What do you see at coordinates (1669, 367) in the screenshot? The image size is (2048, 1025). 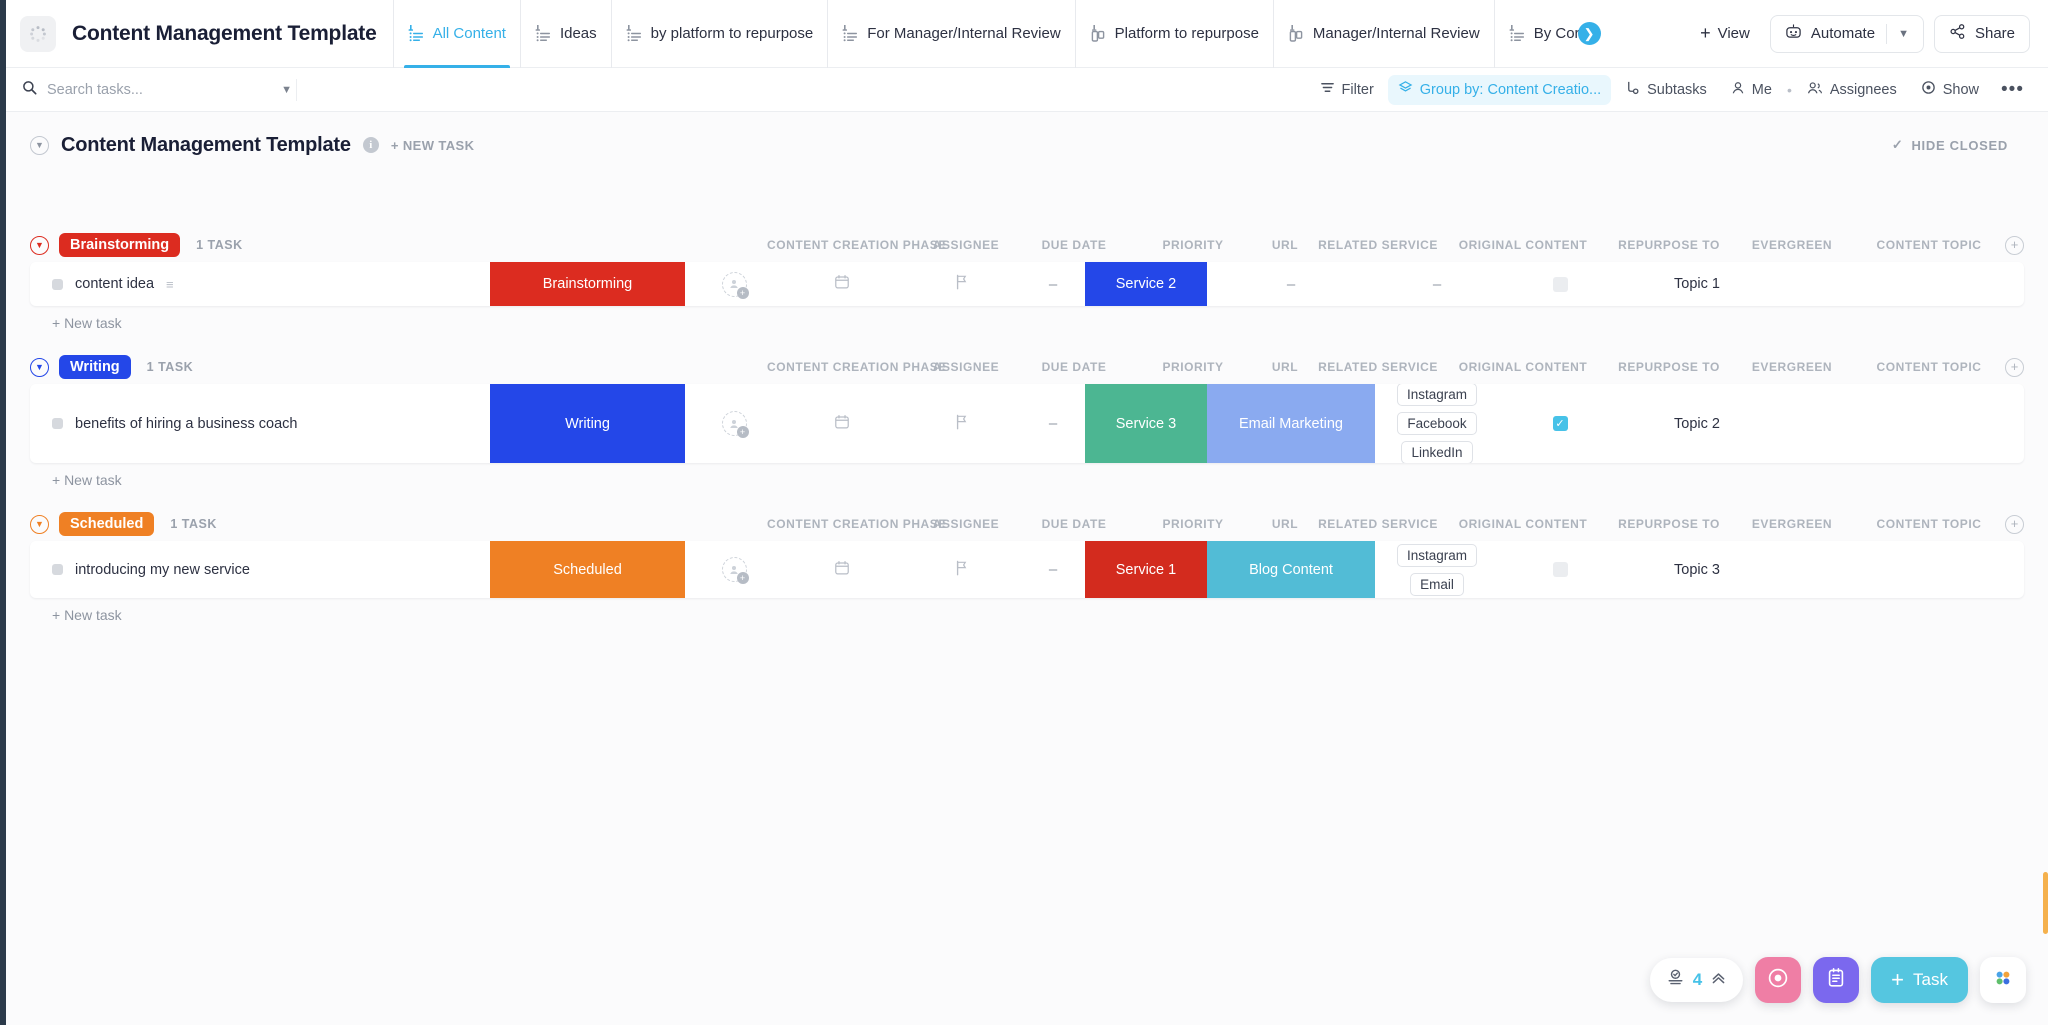 I see `column-header-repurpose: REPURPOSE TO` at bounding box center [1669, 367].